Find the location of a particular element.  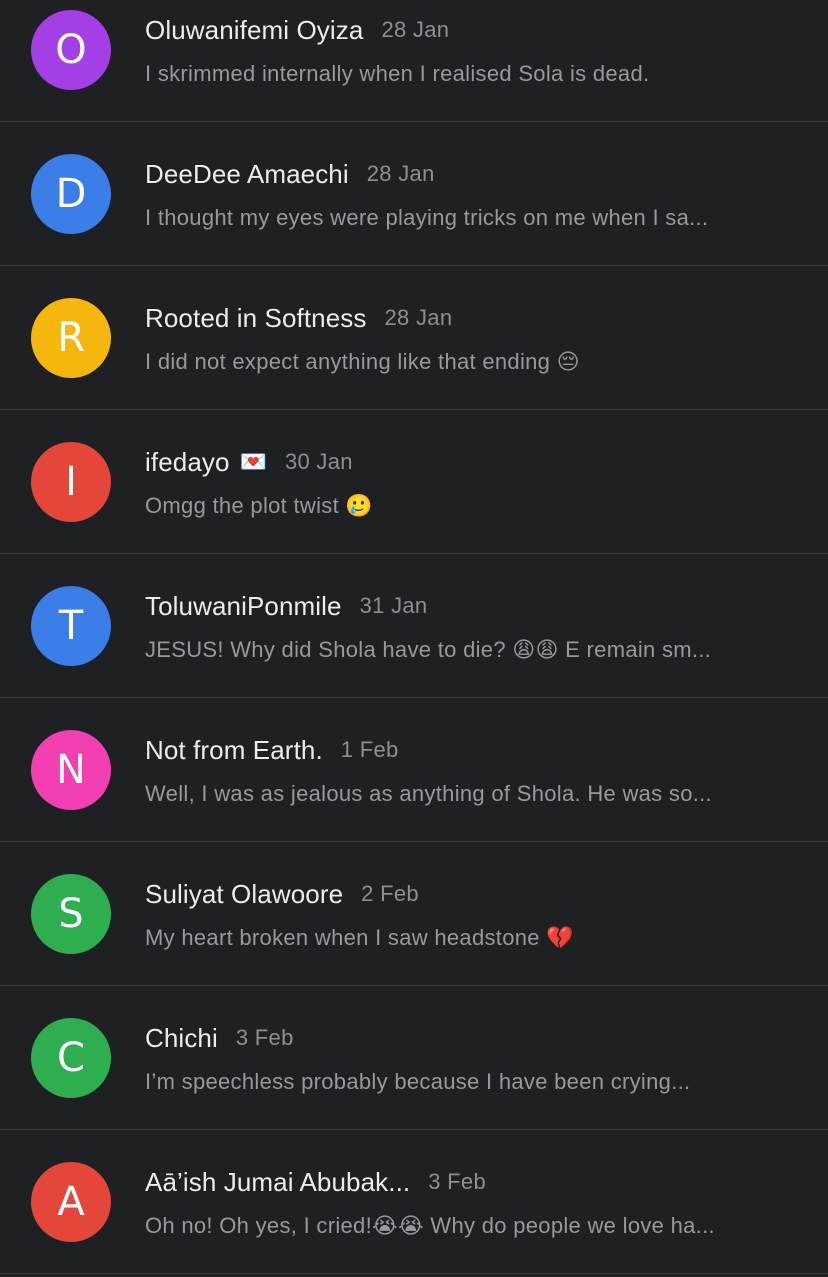

comment-date: 31 Jan is located at coordinates (393, 605).